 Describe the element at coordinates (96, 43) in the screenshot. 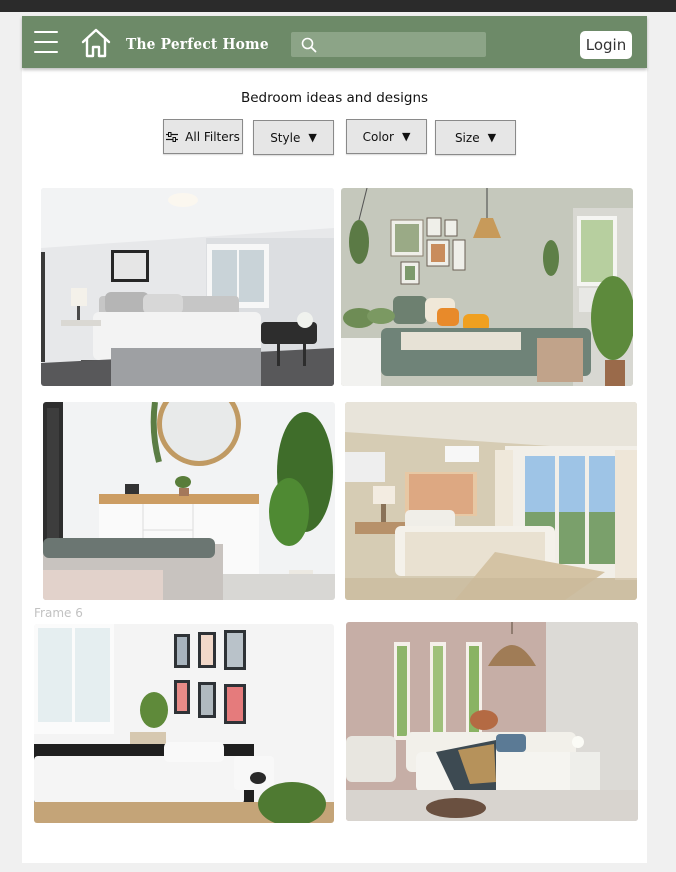

I see `home-icon` at that location.